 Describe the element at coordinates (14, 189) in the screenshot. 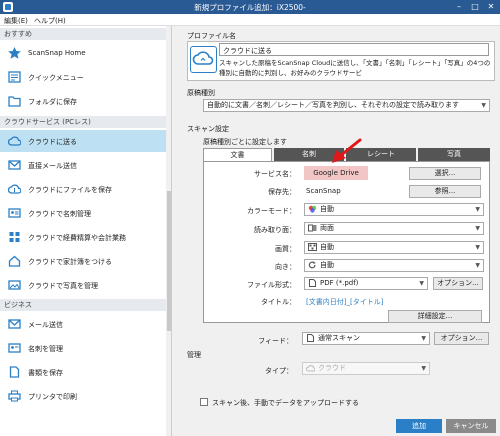

I see `cloud-upload-icon` at that location.